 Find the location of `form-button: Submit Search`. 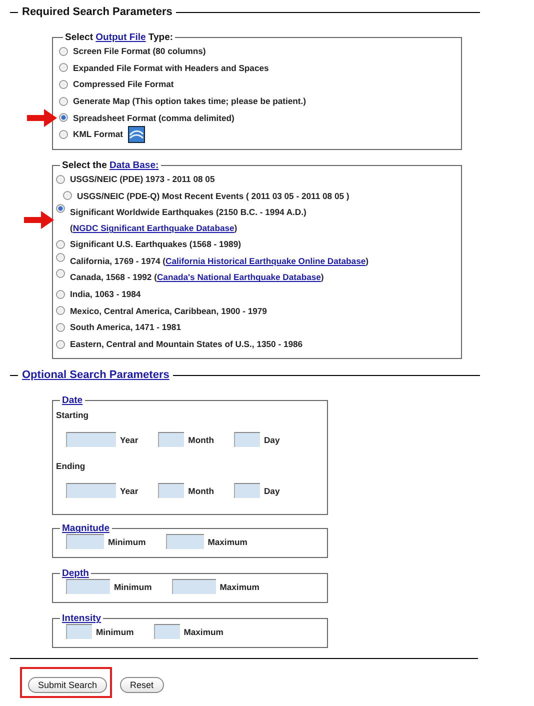

form-button: Submit Search is located at coordinates (68, 685).